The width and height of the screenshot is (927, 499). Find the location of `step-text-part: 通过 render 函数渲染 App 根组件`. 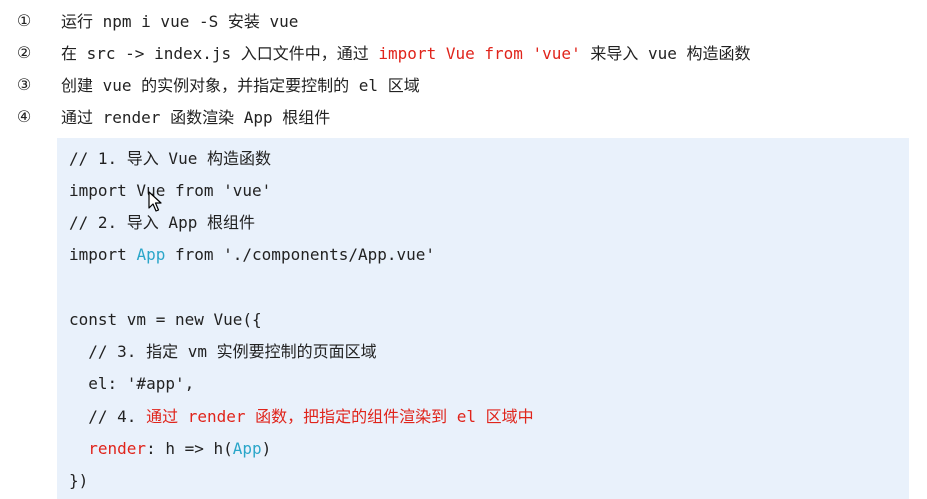

step-text-part: 通过 render 函数渲染 App 根组件 is located at coordinates (196, 117).